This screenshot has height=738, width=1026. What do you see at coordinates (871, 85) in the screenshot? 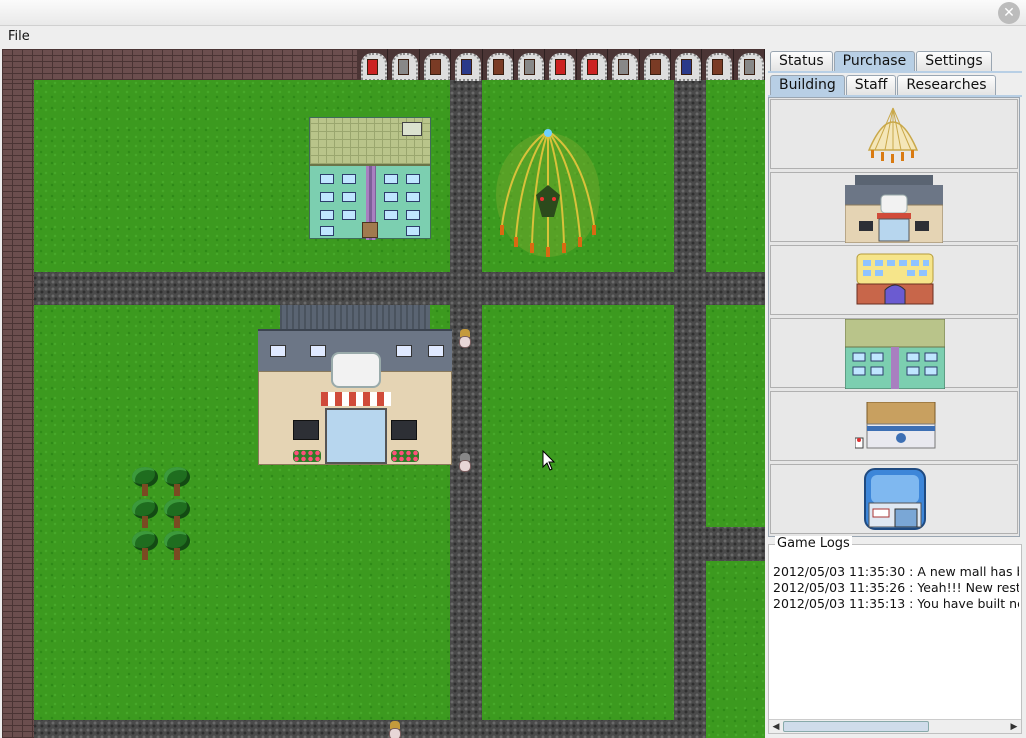
I see `tab-staff: Staff` at bounding box center [871, 85].